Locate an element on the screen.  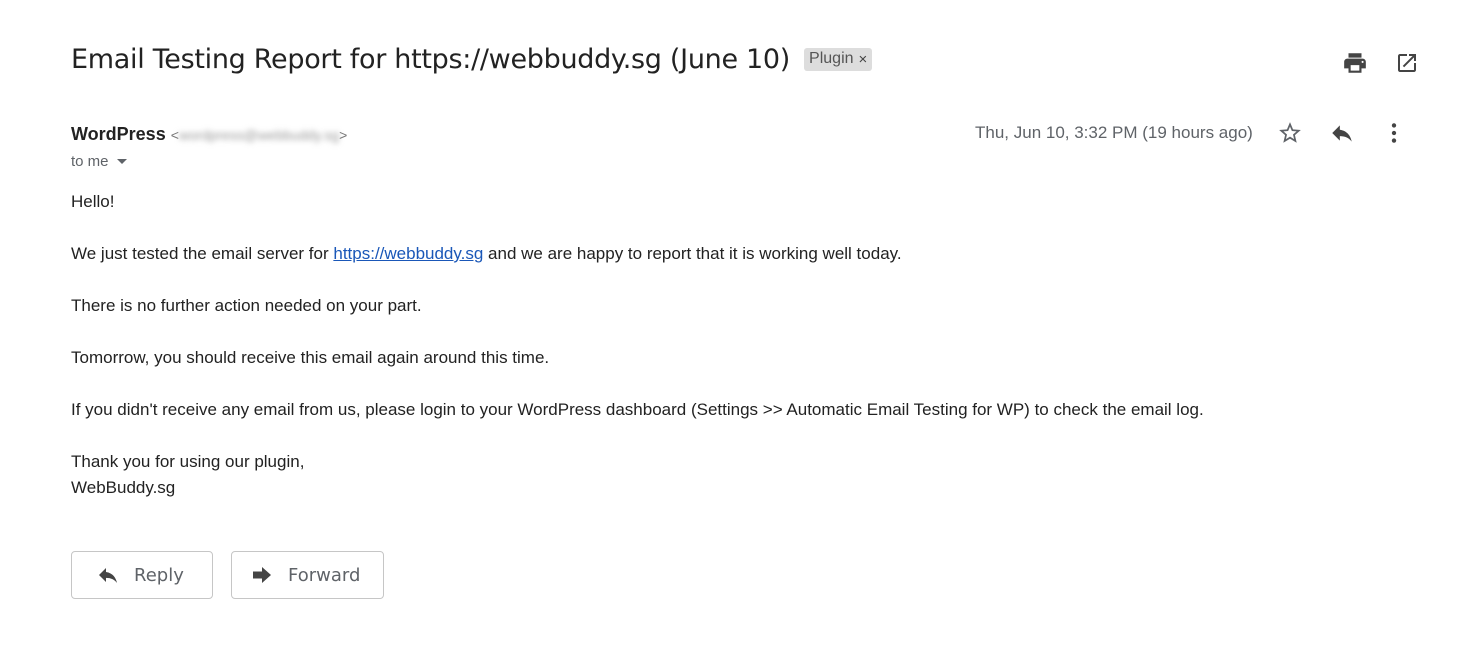
sender-email: <wordpress@webbuddy.sg> is located at coordinates (259, 135).